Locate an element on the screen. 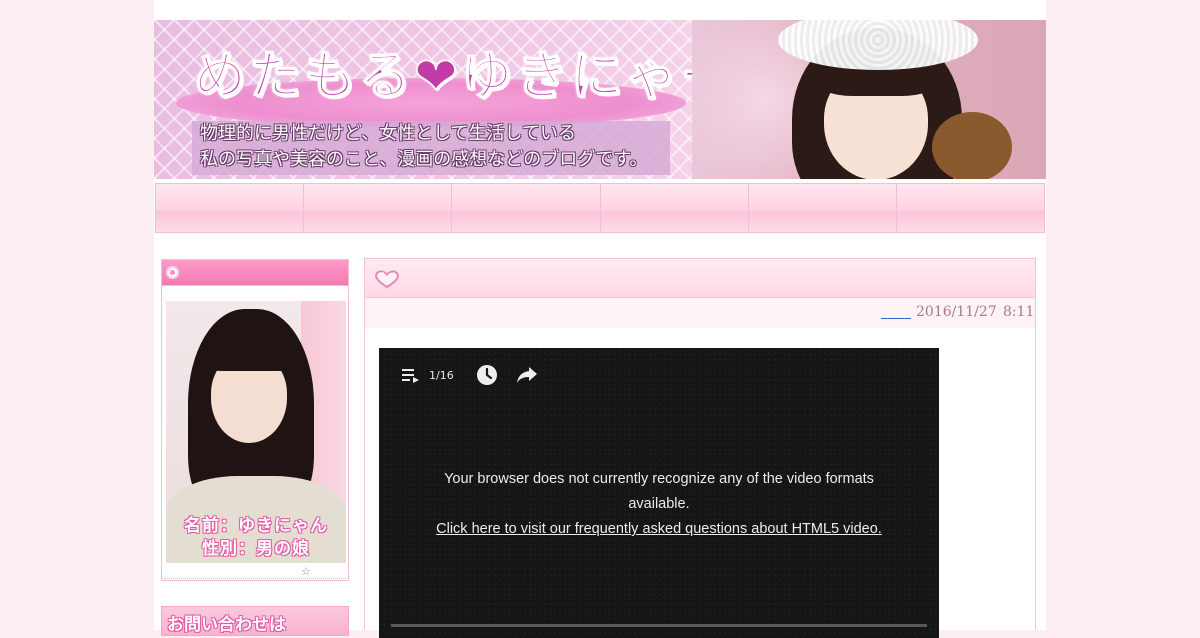 The height and width of the screenshot is (638, 1200). watch-later-icon is located at coordinates (487, 375).